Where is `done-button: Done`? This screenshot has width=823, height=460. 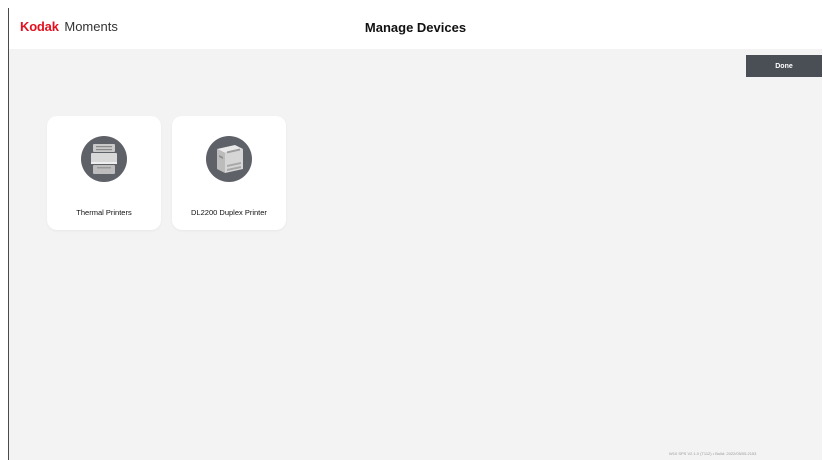
done-button: Done is located at coordinates (784, 66).